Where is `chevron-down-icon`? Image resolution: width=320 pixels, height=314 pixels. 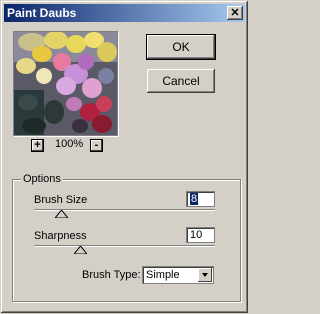
chevron-down-icon is located at coordinates (205, 275).